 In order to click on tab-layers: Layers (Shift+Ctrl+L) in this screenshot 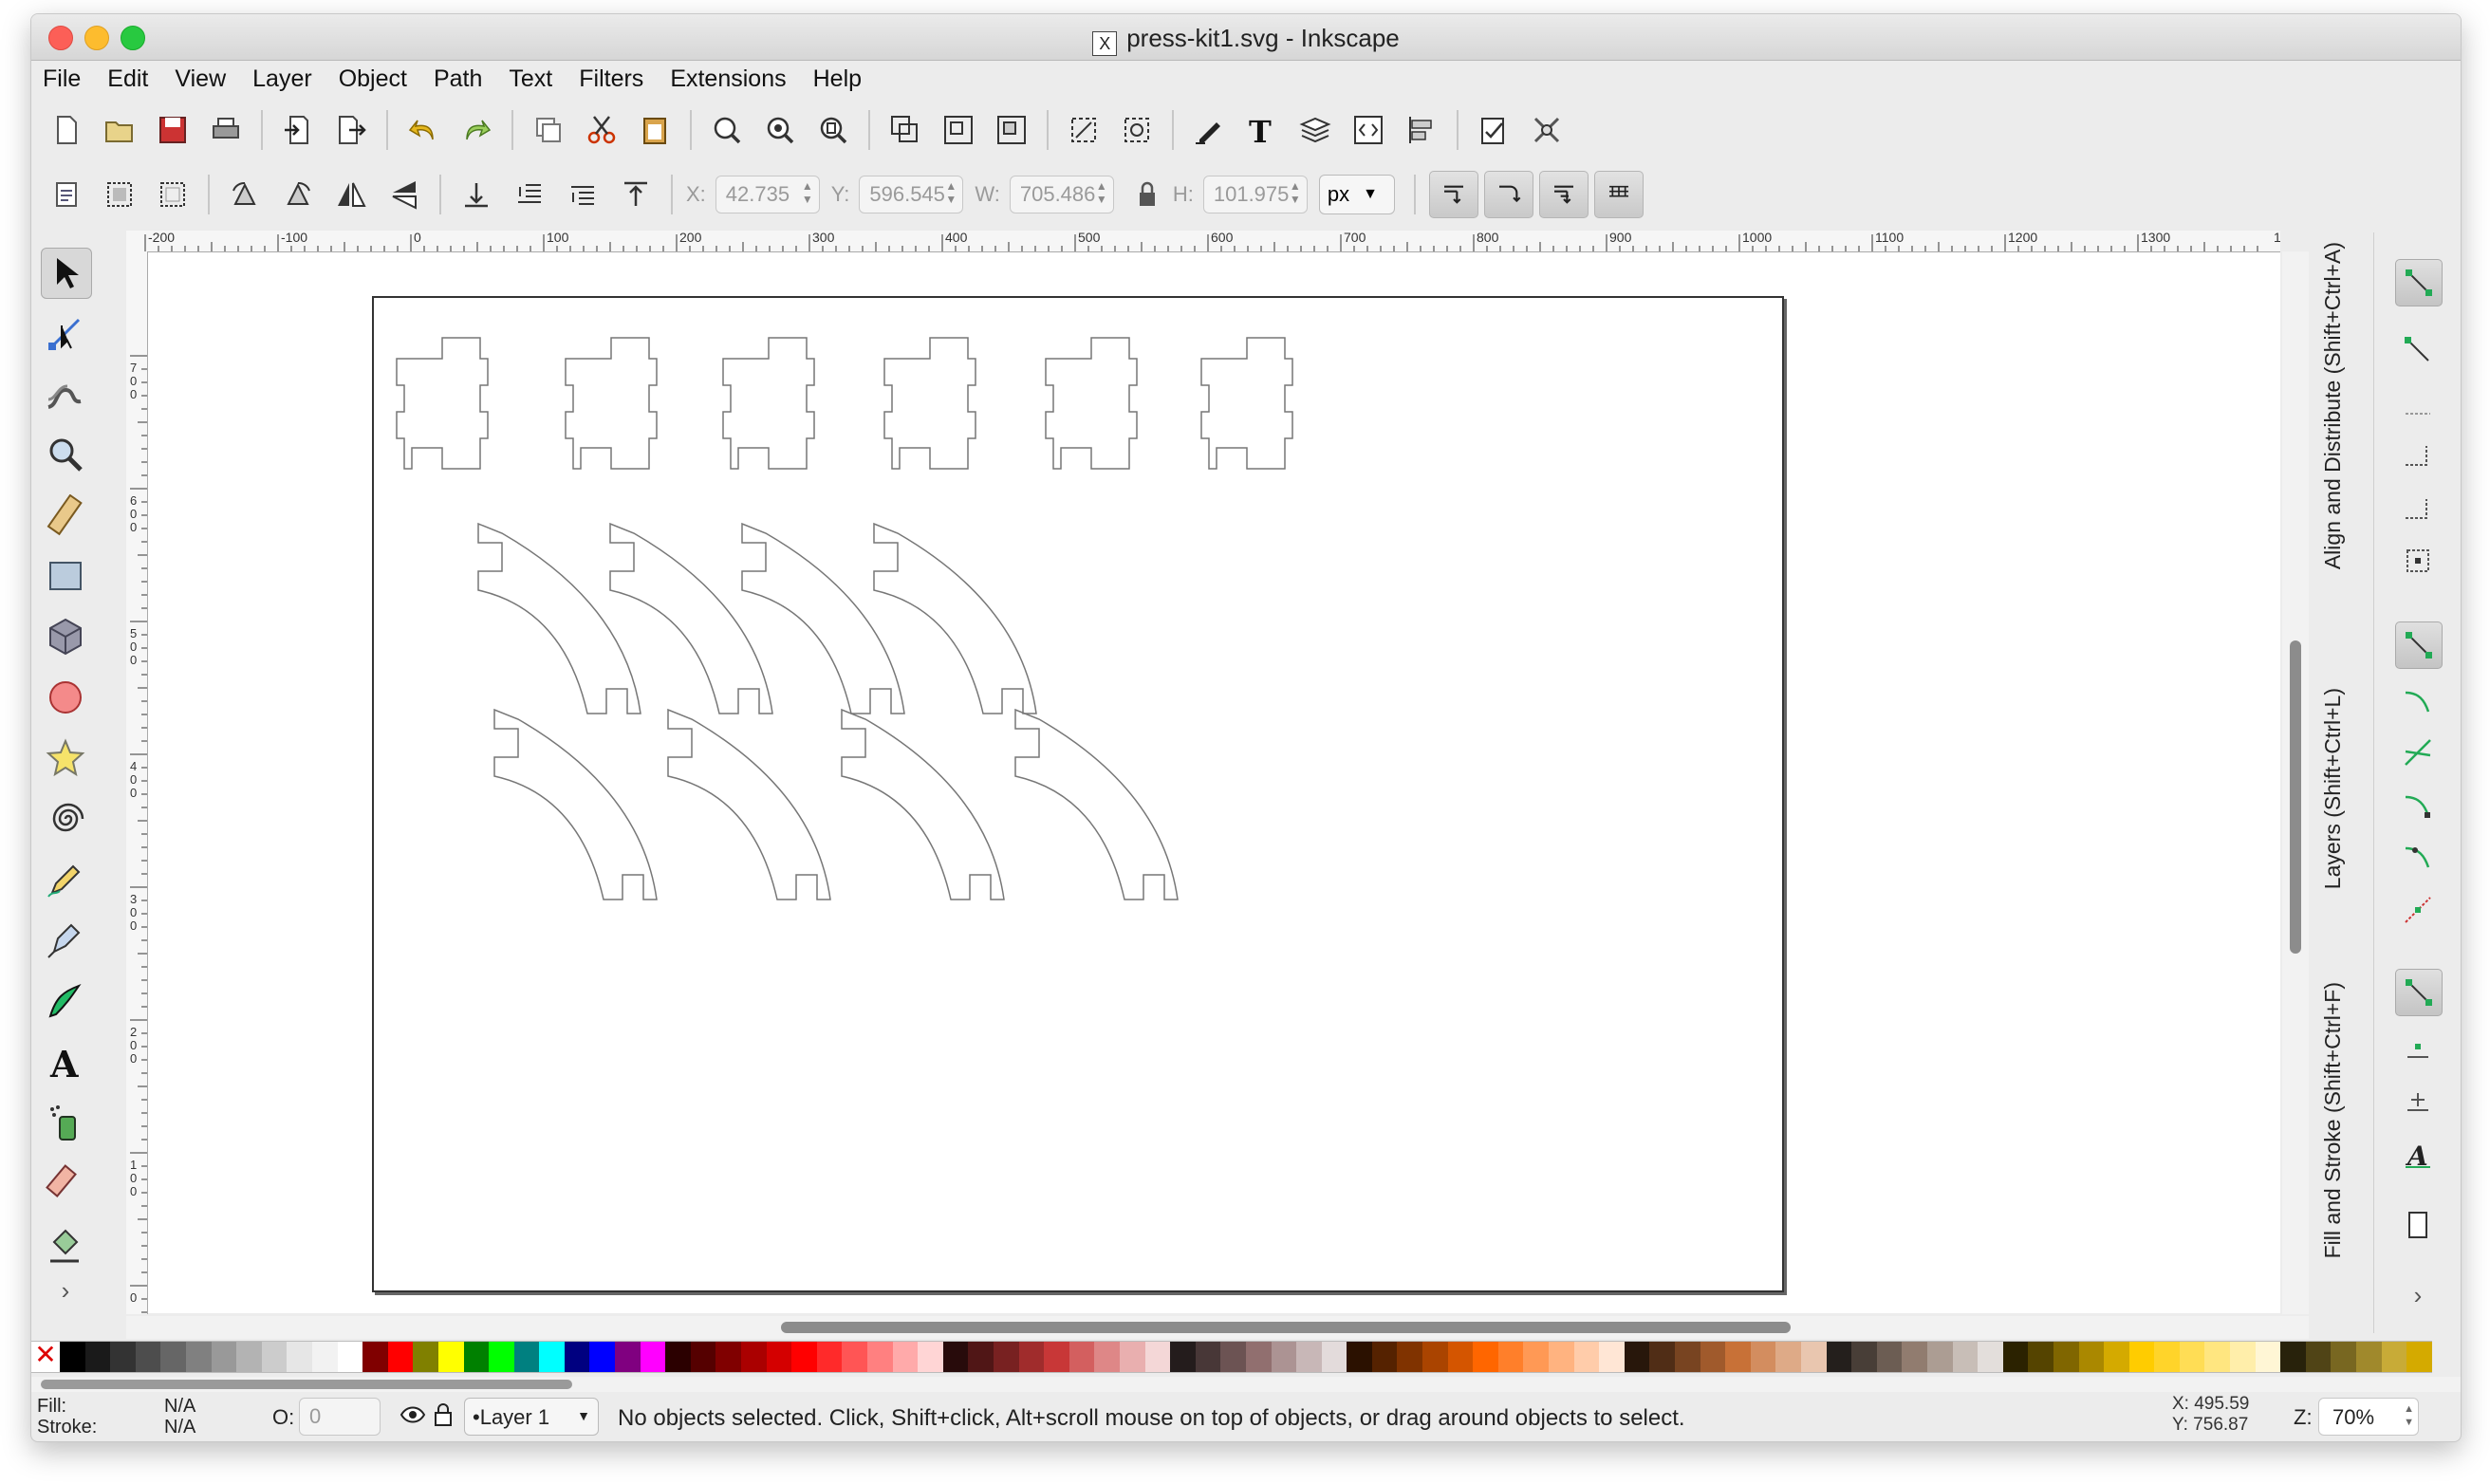, I will do `click(2344, 831)`.